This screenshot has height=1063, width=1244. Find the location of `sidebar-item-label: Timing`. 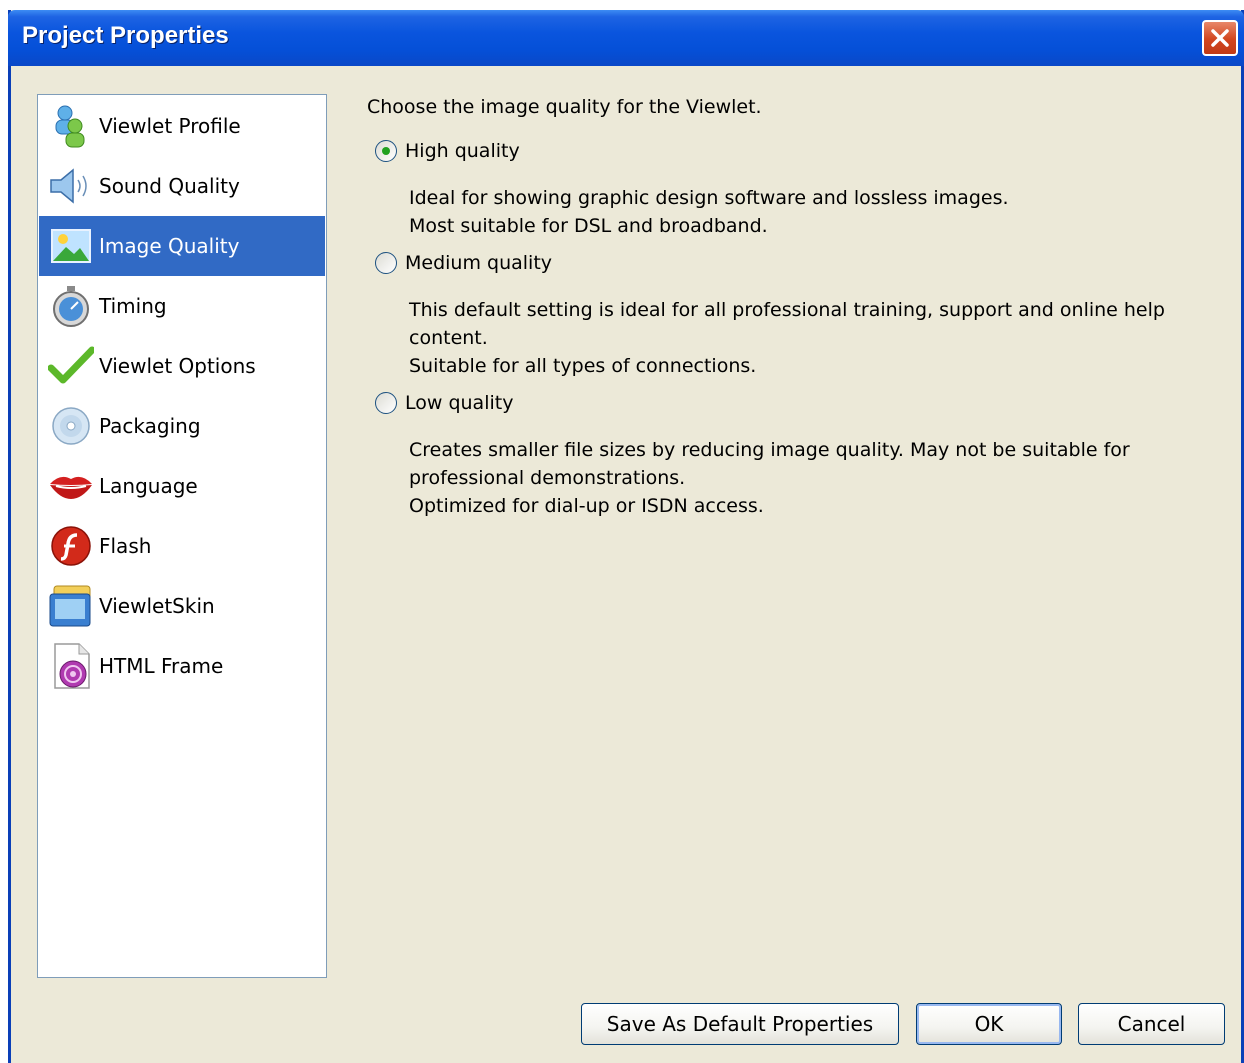

sidebar-item-label: Timing is located at coordinates (133, 306).